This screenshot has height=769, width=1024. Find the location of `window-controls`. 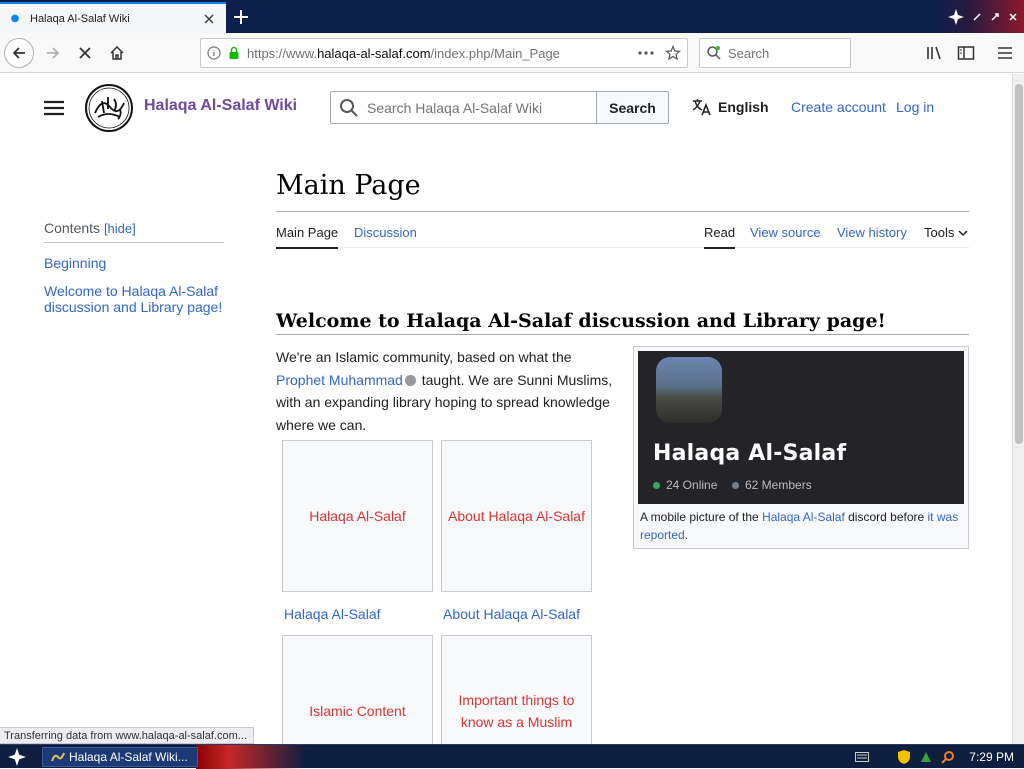

window-controls is located at coordinates (979, 16).